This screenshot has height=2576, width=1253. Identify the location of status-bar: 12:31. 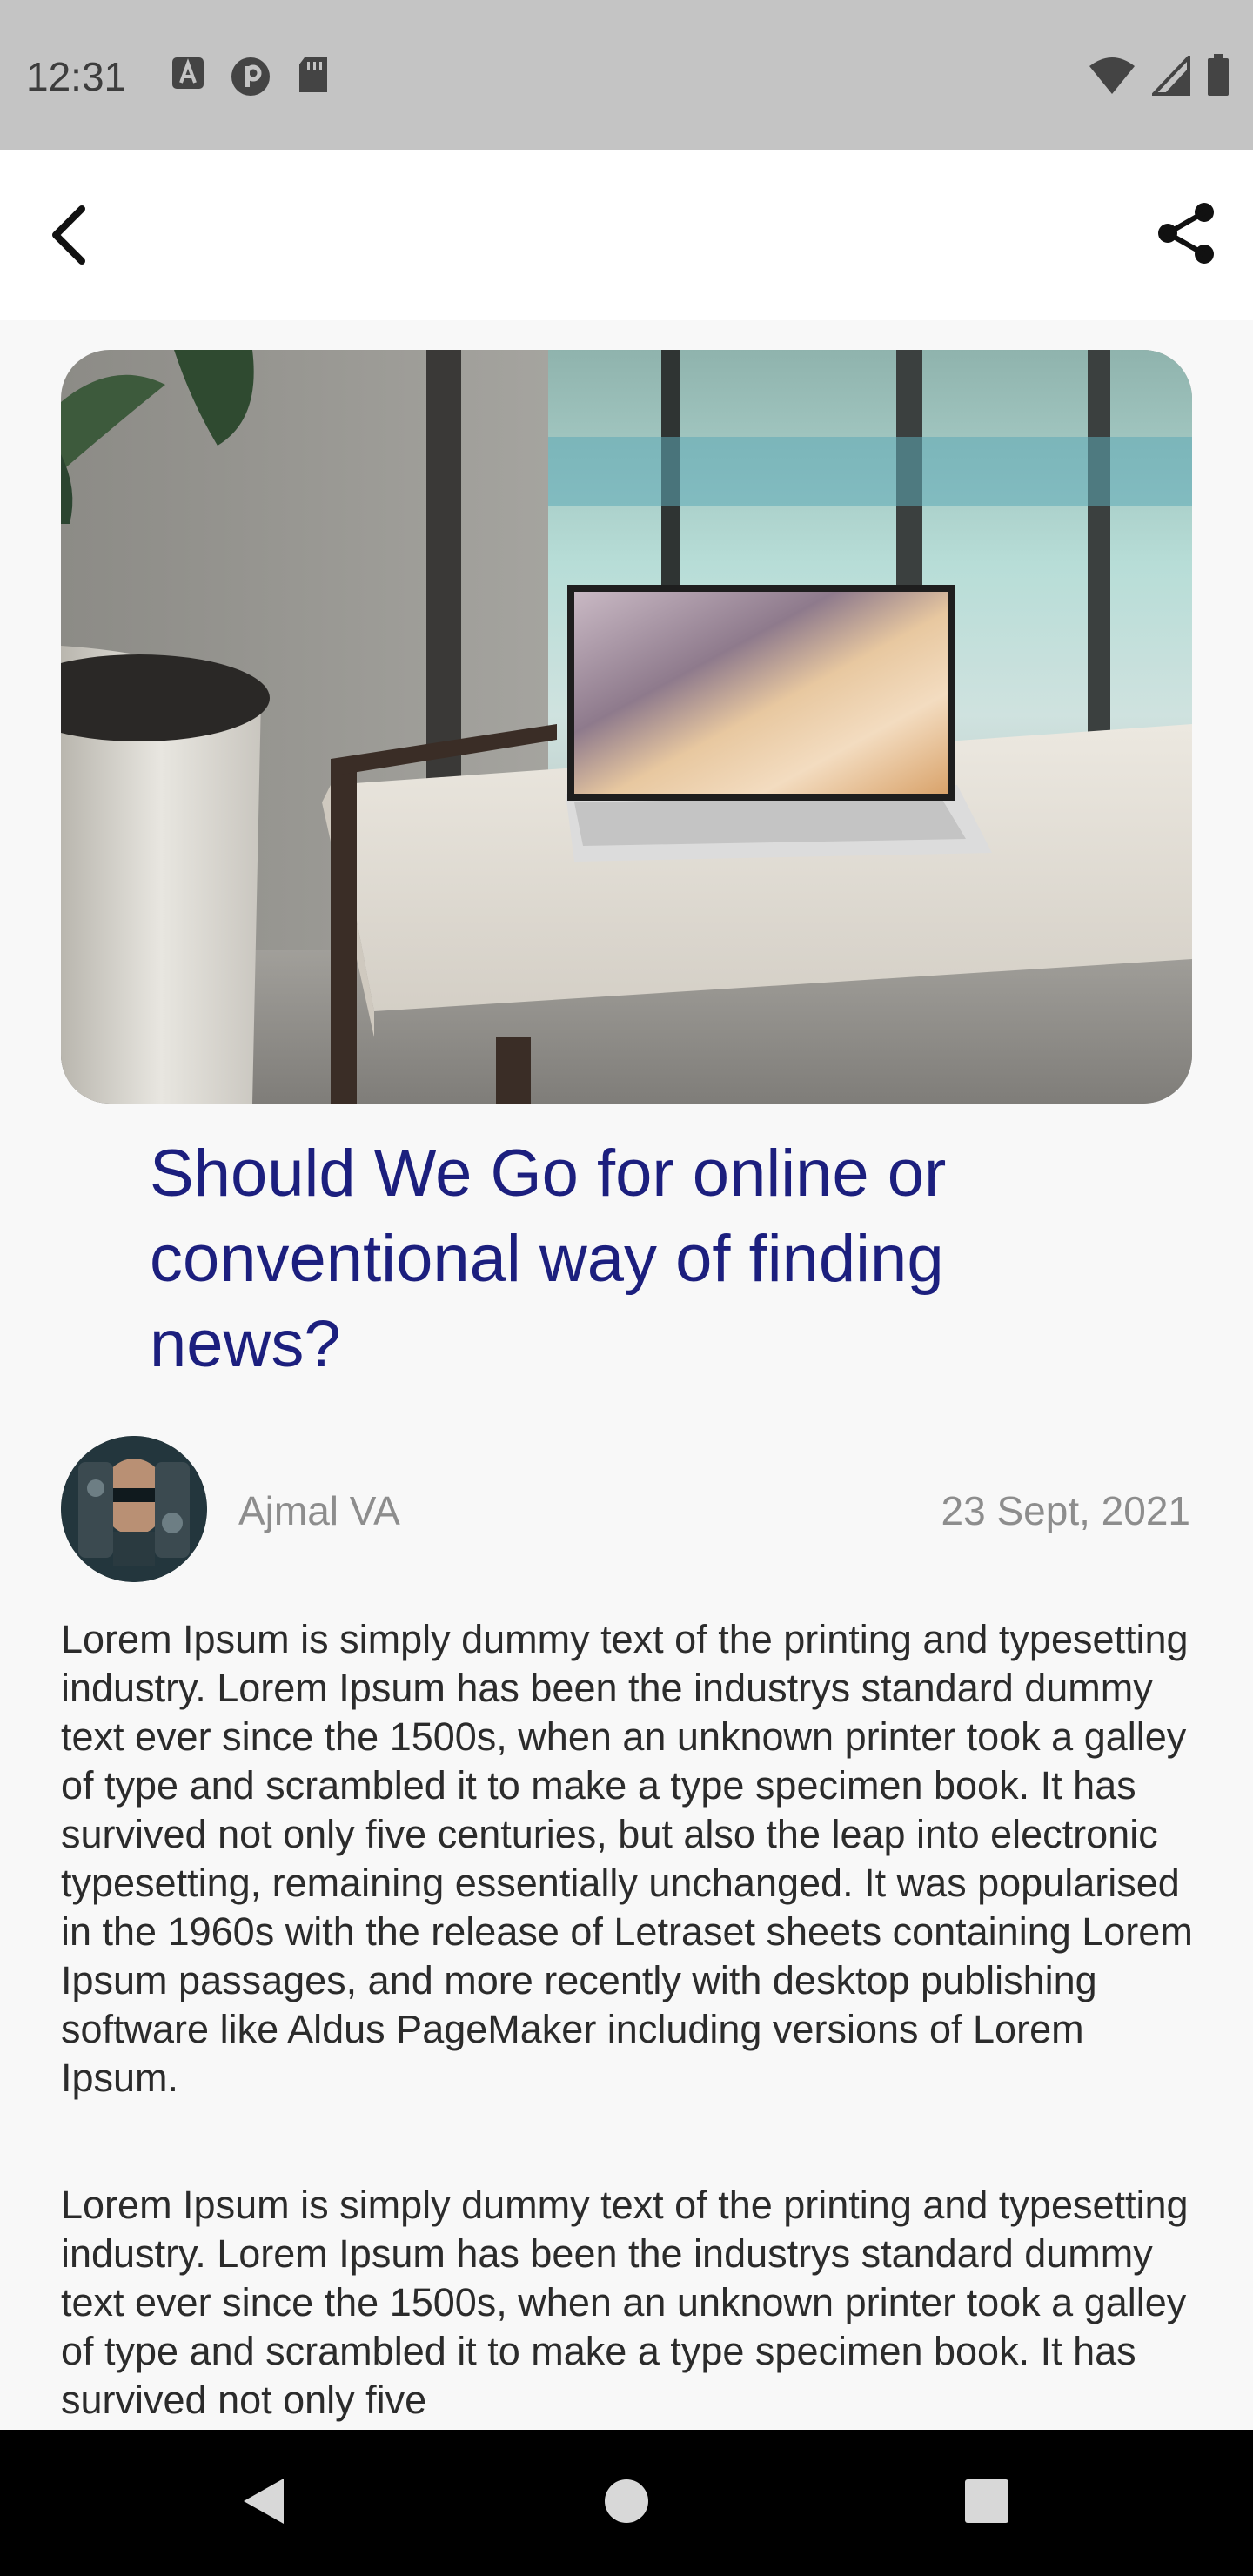
(626, 75).